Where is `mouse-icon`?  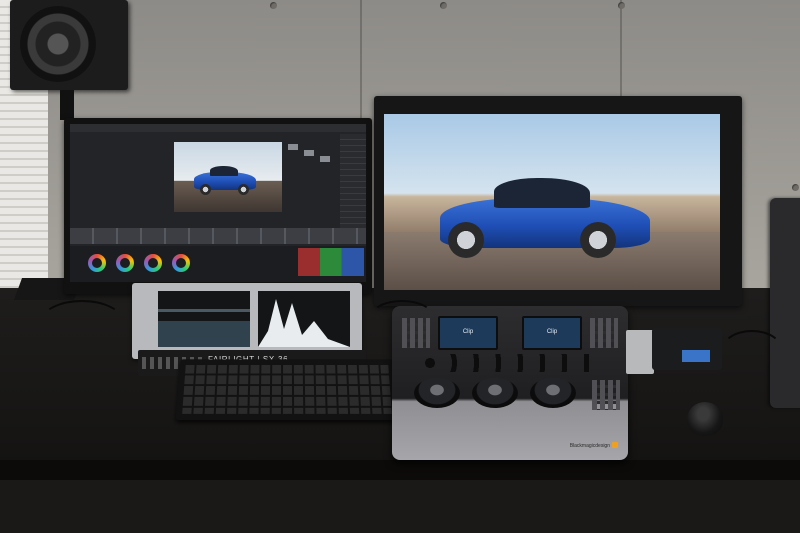 mouse-icon is located at coordinates (705, 419).